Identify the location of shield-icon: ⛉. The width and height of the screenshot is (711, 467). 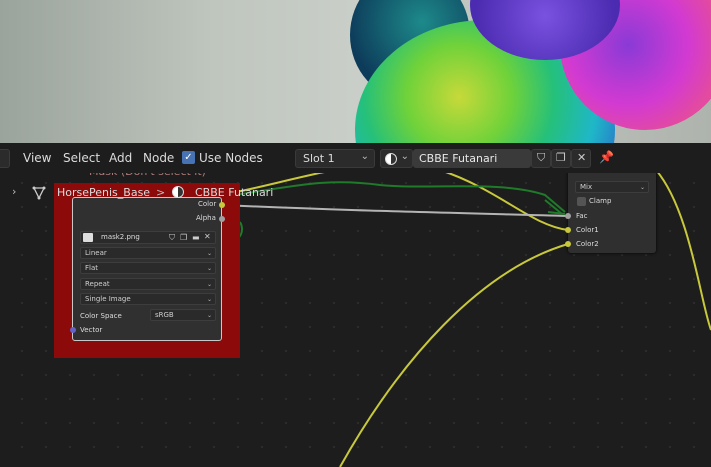
(541, 157).